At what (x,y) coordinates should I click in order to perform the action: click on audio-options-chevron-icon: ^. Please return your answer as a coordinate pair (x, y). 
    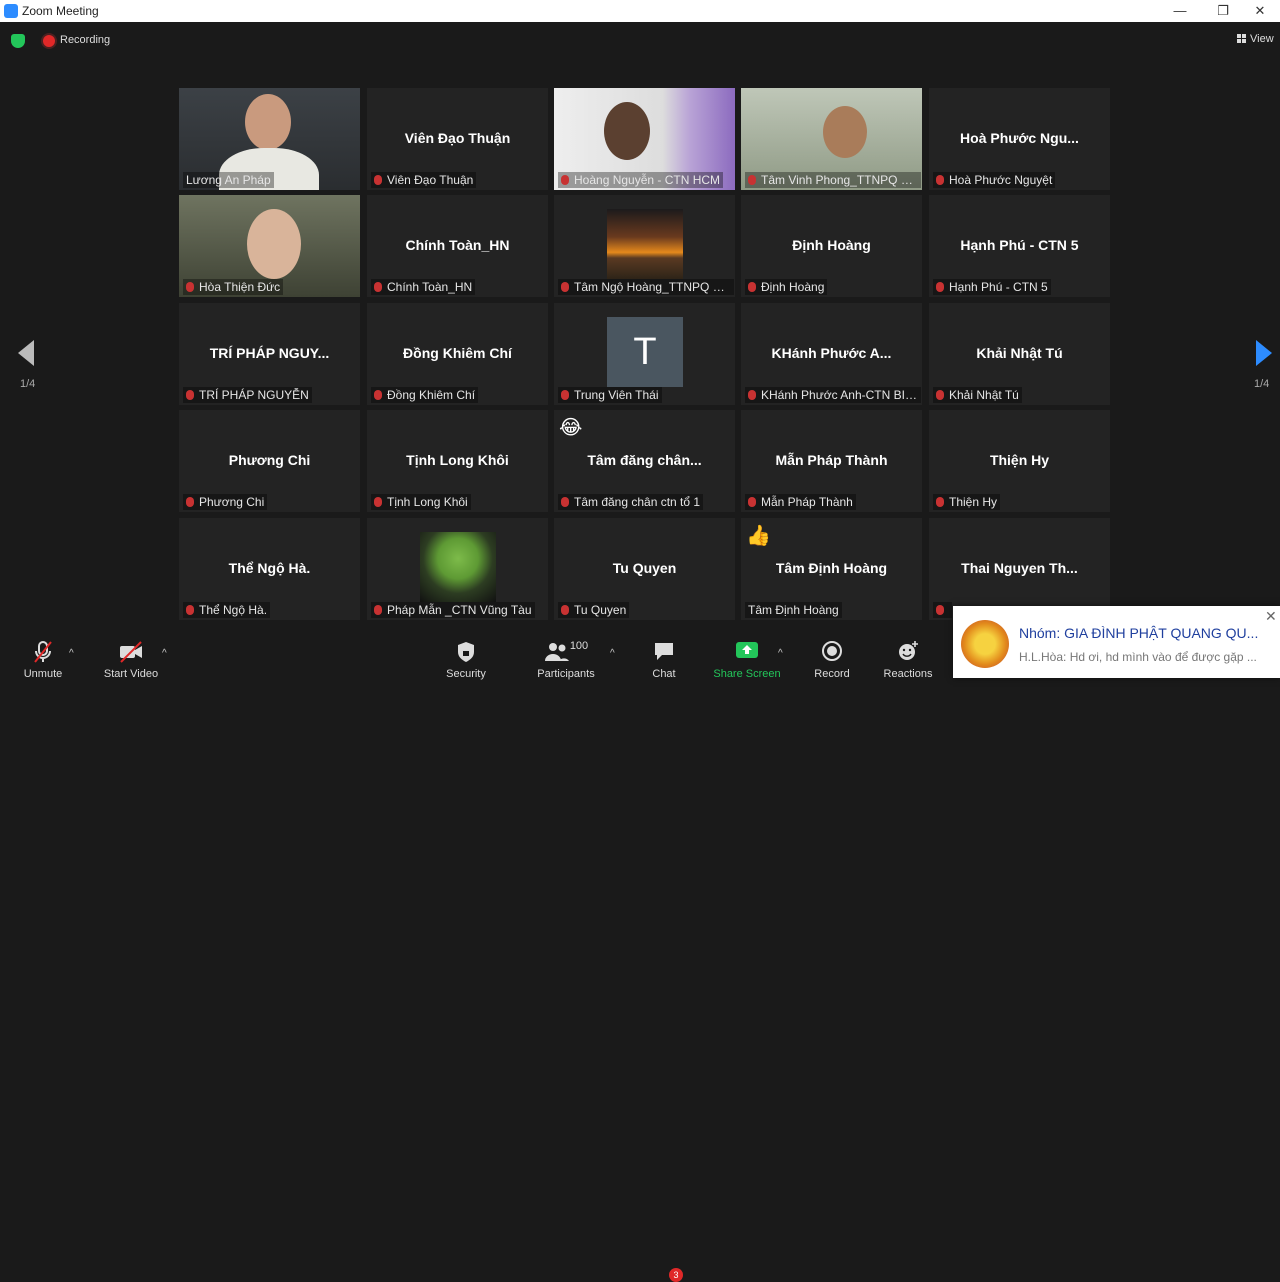
    Looking at the image, I should click on (71, 653).